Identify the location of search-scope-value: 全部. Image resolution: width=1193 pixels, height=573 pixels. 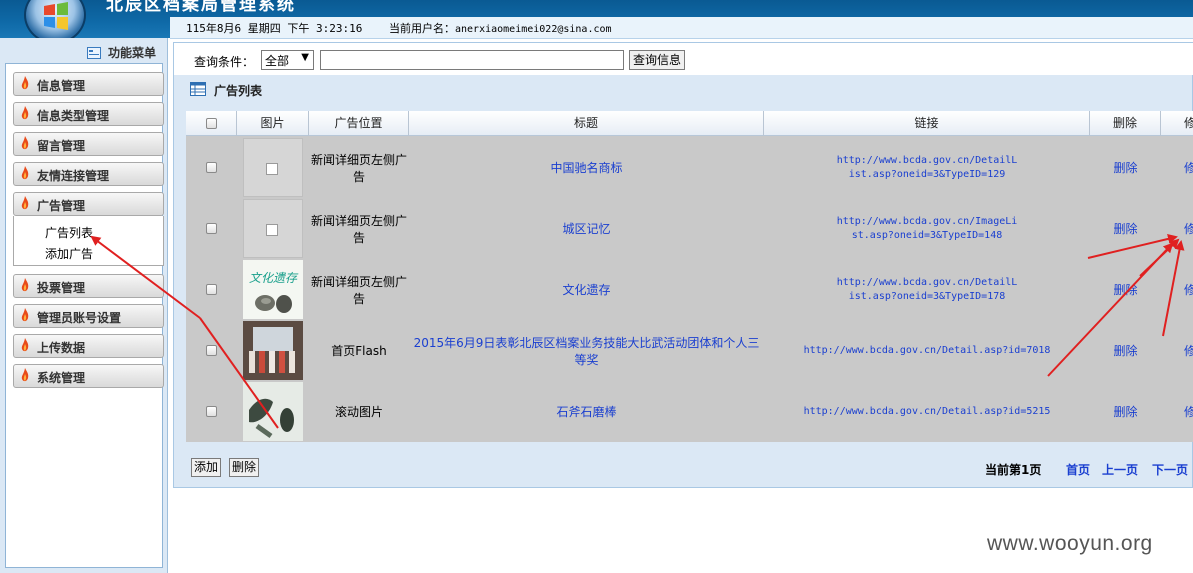
(277, 61).